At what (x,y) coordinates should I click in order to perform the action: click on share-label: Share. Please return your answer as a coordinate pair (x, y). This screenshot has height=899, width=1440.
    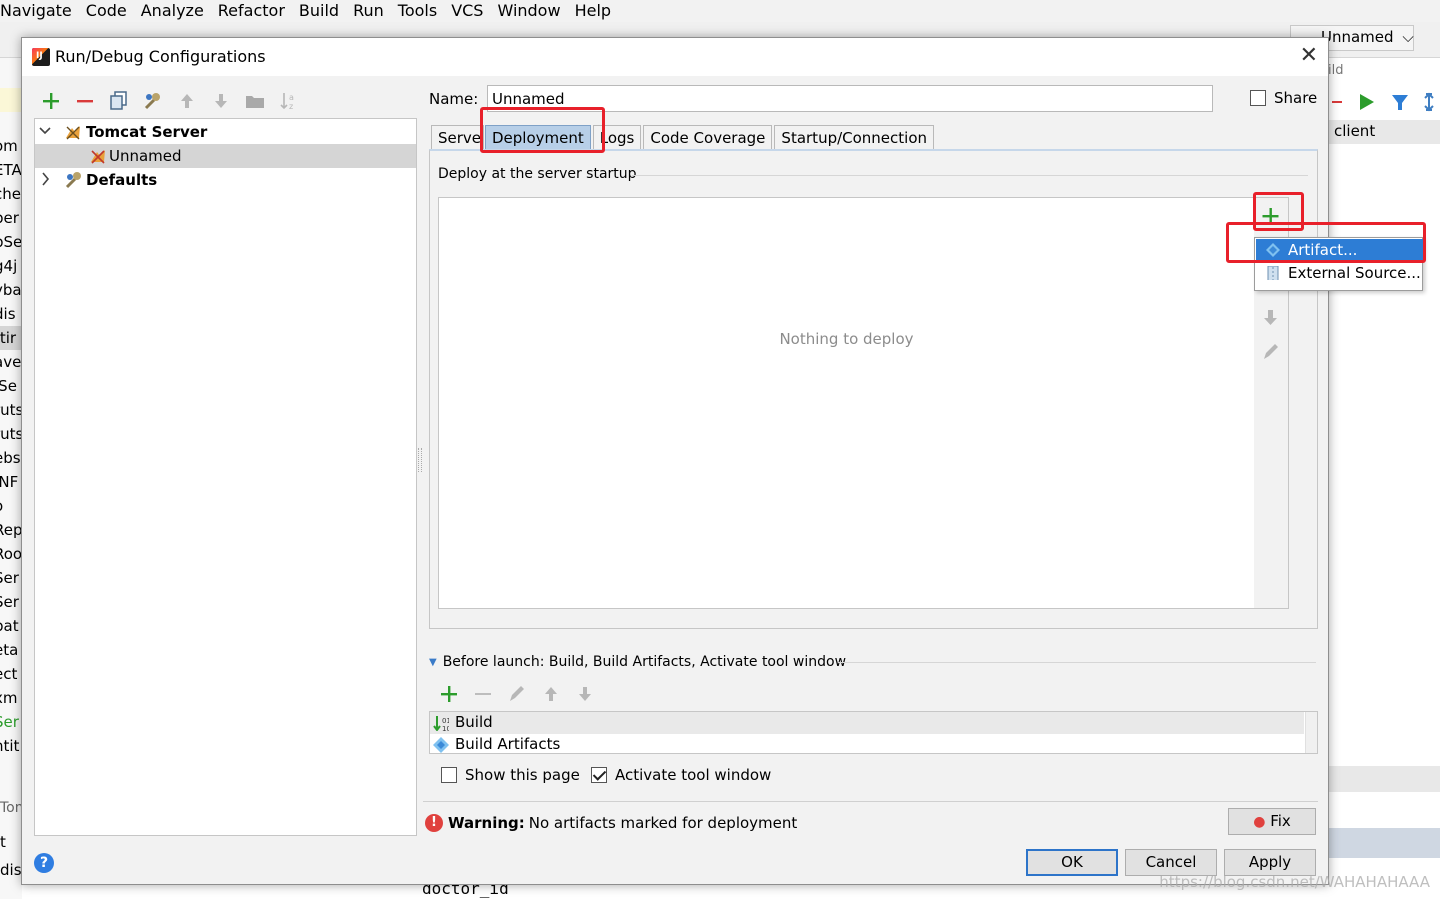
    Looking at the image, I should click on (1296, 98).